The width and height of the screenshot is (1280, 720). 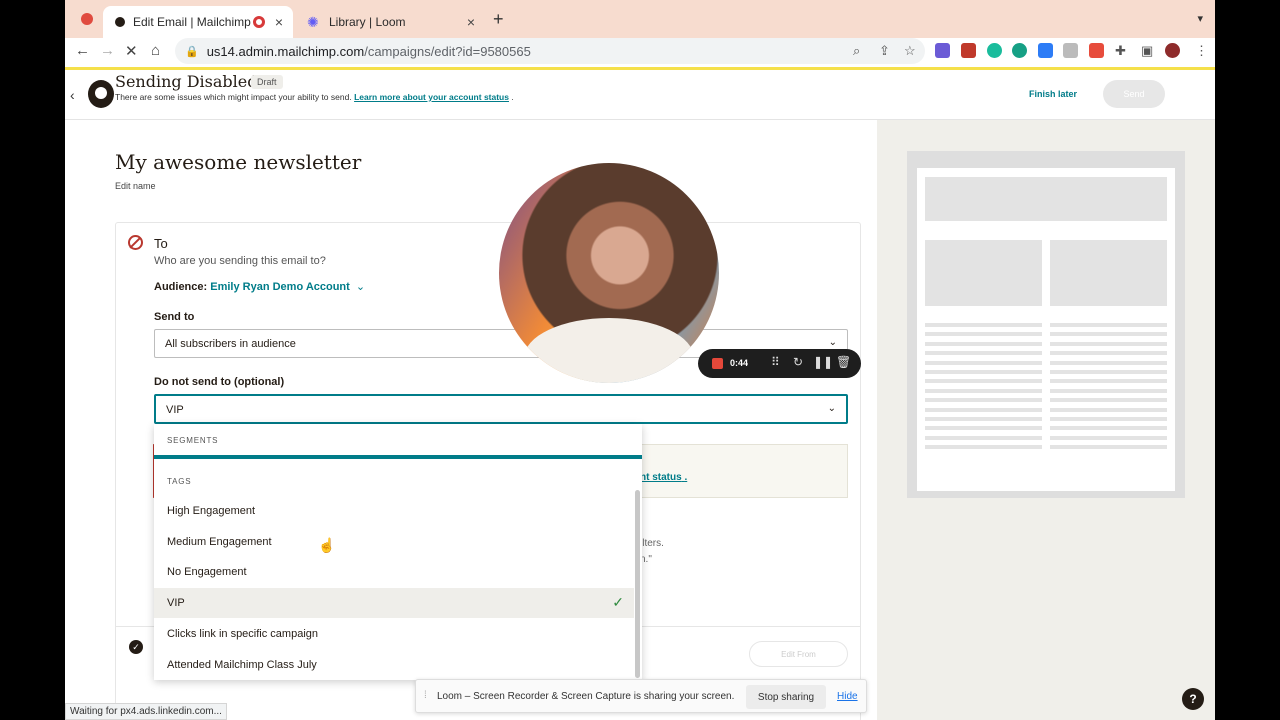 What do you see at coordinates (637, 584) in the screenshot?
I see `dropdown-scrollbar` at bounding box center [637, 584].